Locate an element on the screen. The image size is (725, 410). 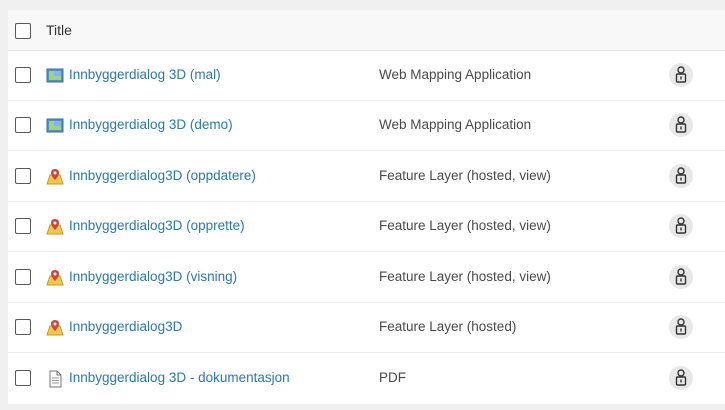
table-row: Innbyggerdialog 3D - dokumentasjon PDF is located at coordinates (366, 379).